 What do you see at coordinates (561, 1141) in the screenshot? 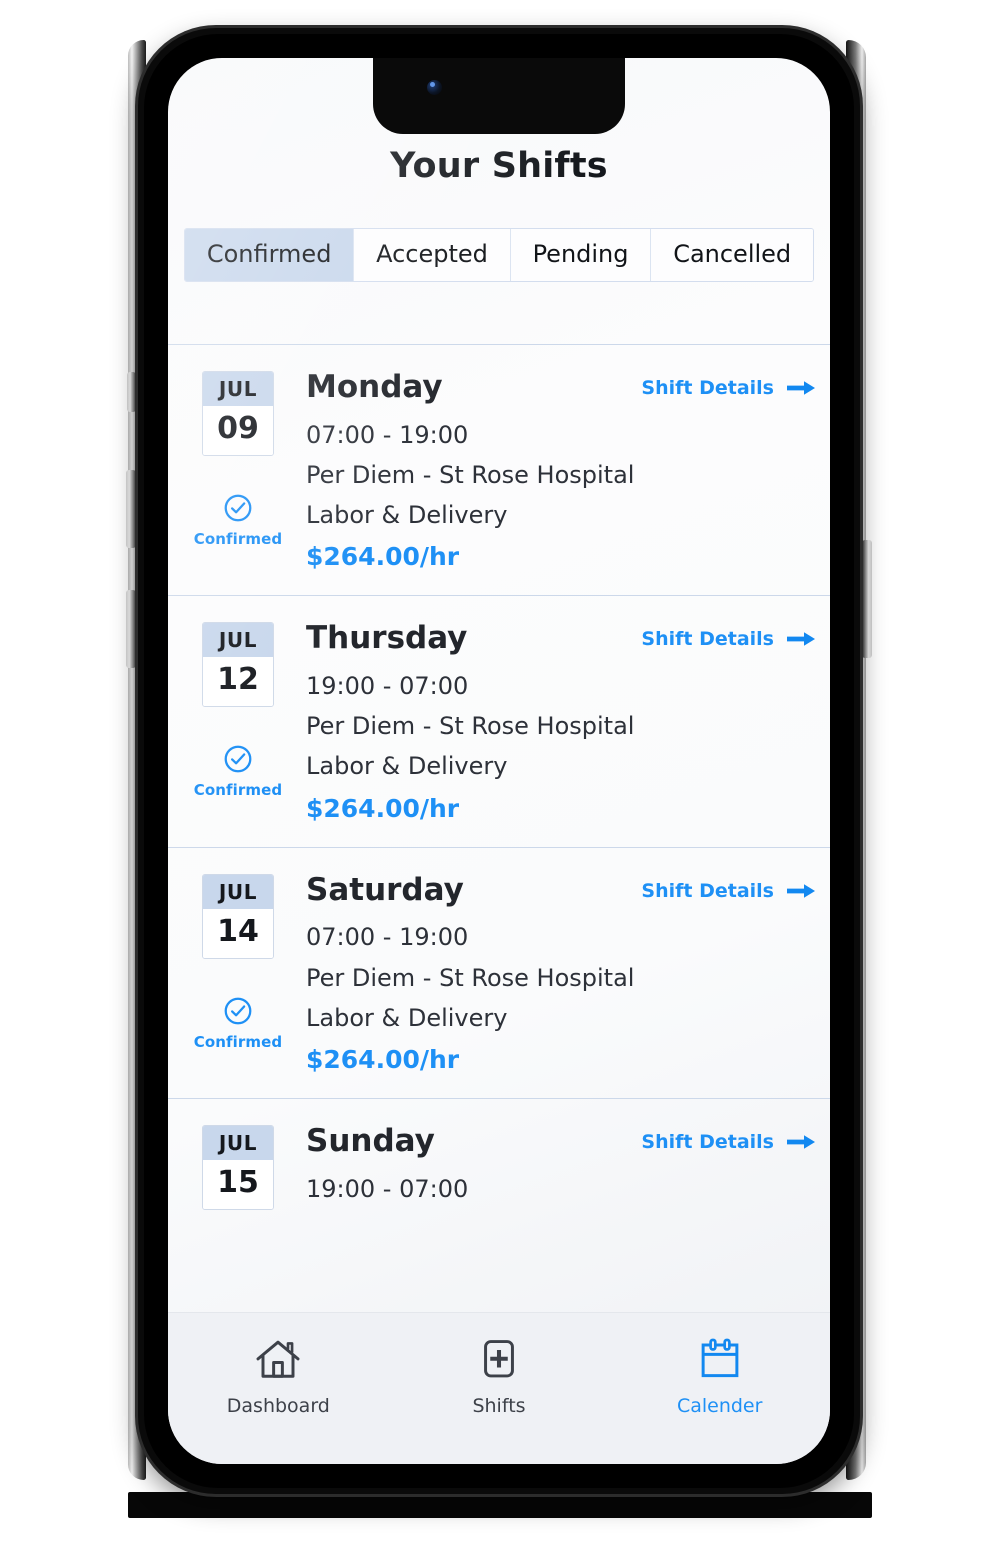
I see `shift-card-top-row: Sunday Shift Details` at bounding box center [561, 1141].